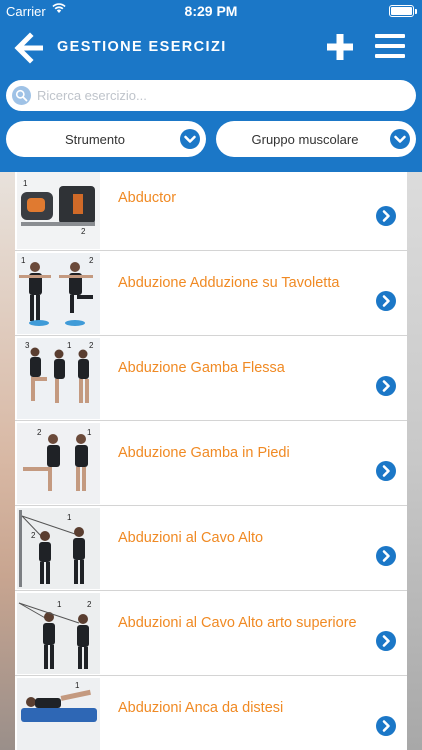 This screenshot has height=750, width=422. I want to click on exercise-title: Abduzioni al Cavo Alto arto superiore, so click(237, 623).